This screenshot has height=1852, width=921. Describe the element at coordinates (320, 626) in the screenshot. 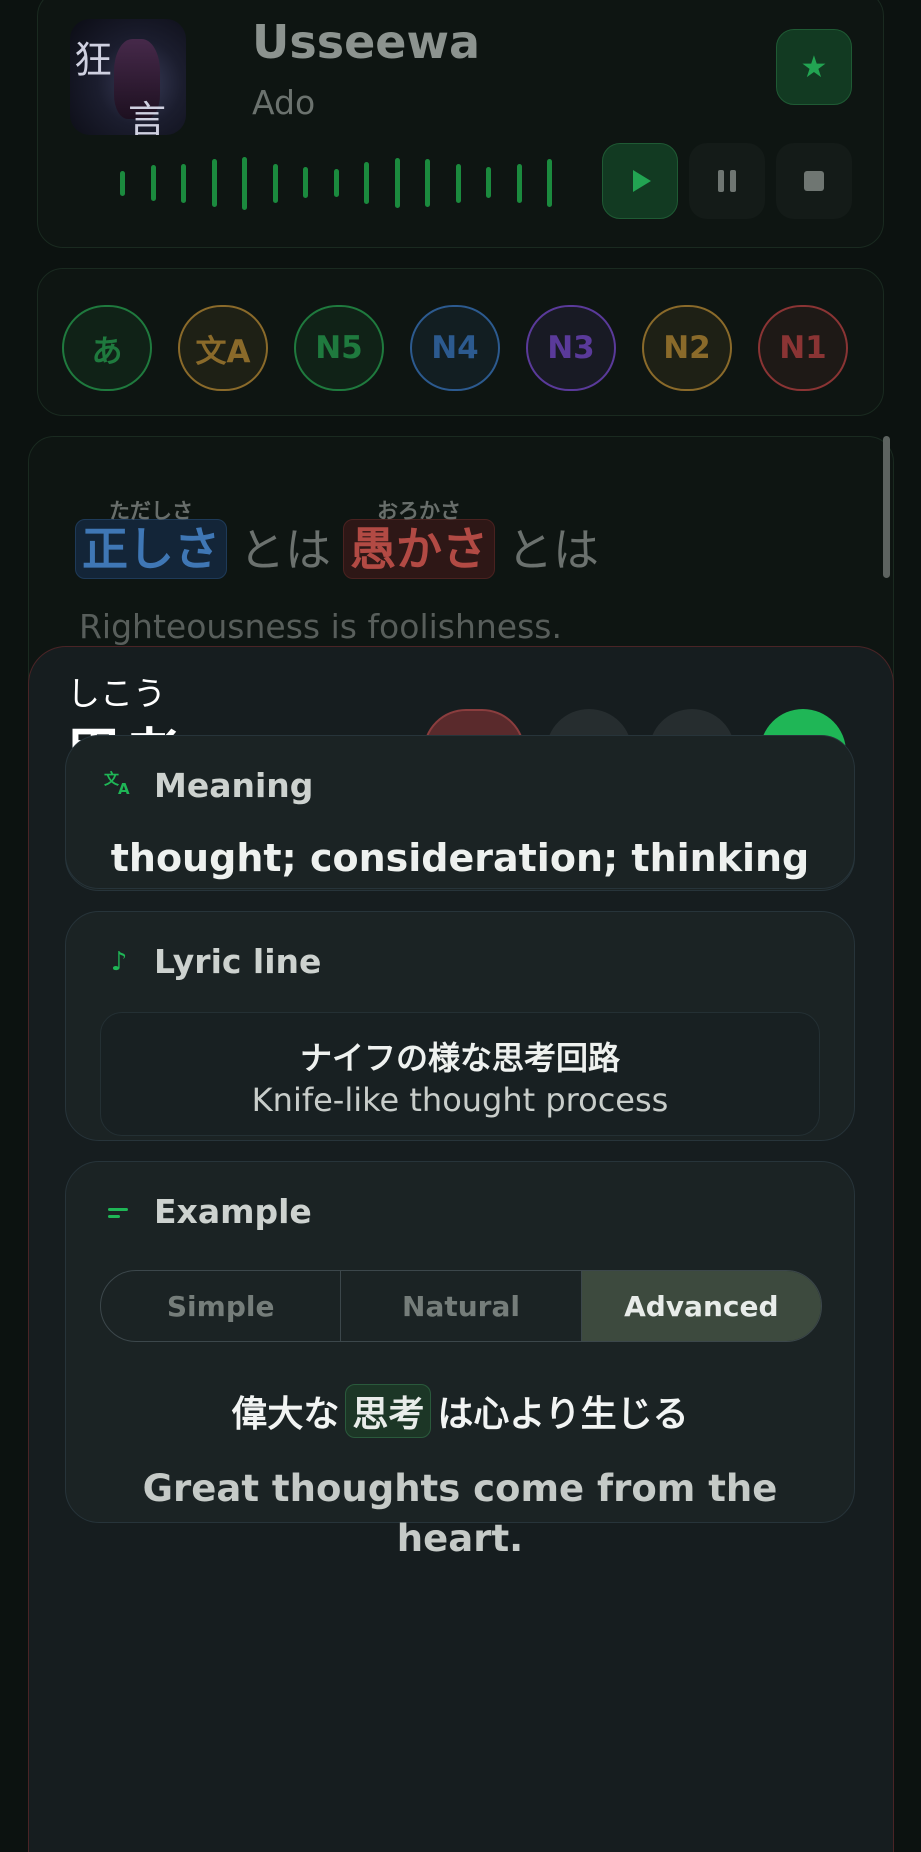

I see `lyric-translation: Righteousness is foolishness.` at that location.